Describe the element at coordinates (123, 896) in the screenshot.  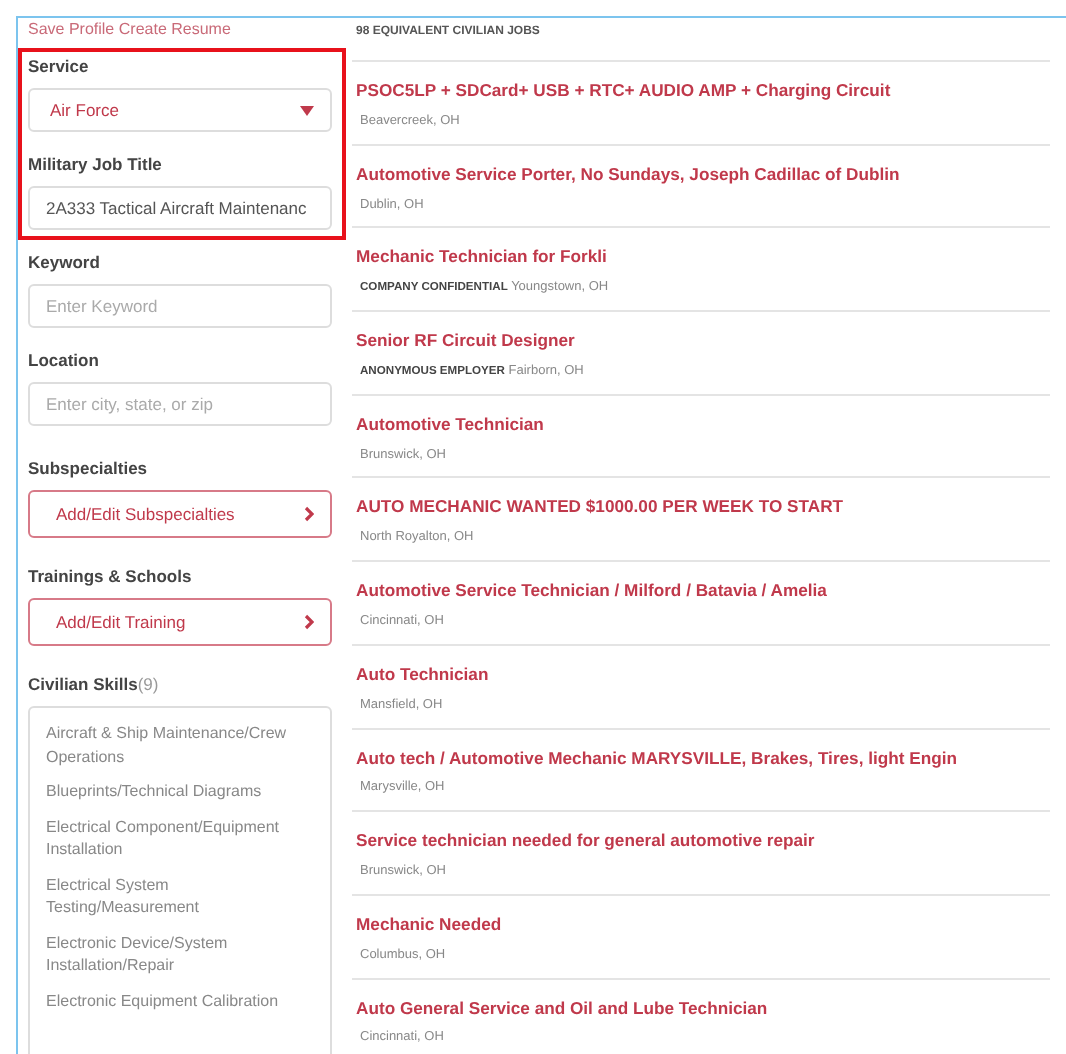
I see `skill-item: Electrical System Testing/Measurement` at that location.